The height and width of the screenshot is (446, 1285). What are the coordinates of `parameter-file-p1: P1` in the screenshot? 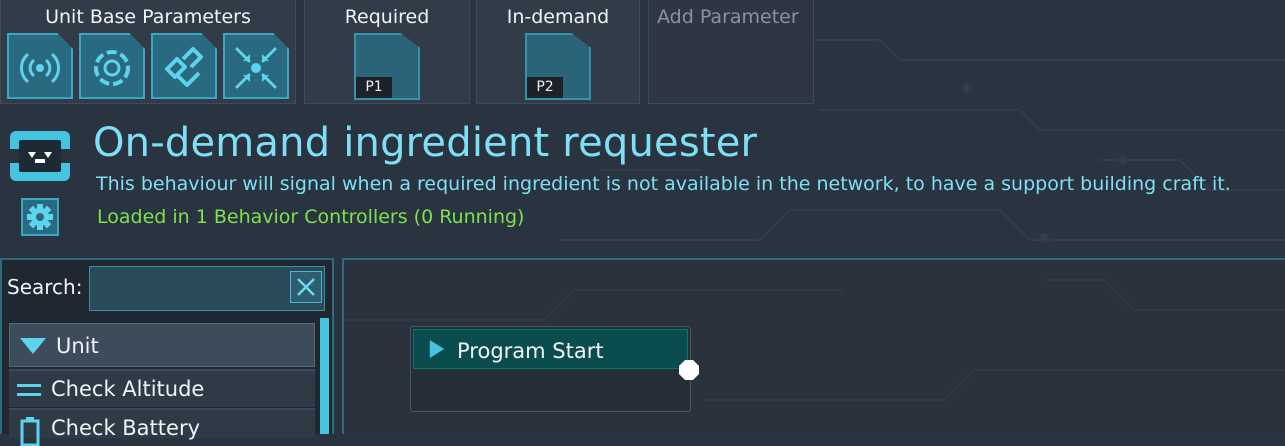 It's located at (387, 66).